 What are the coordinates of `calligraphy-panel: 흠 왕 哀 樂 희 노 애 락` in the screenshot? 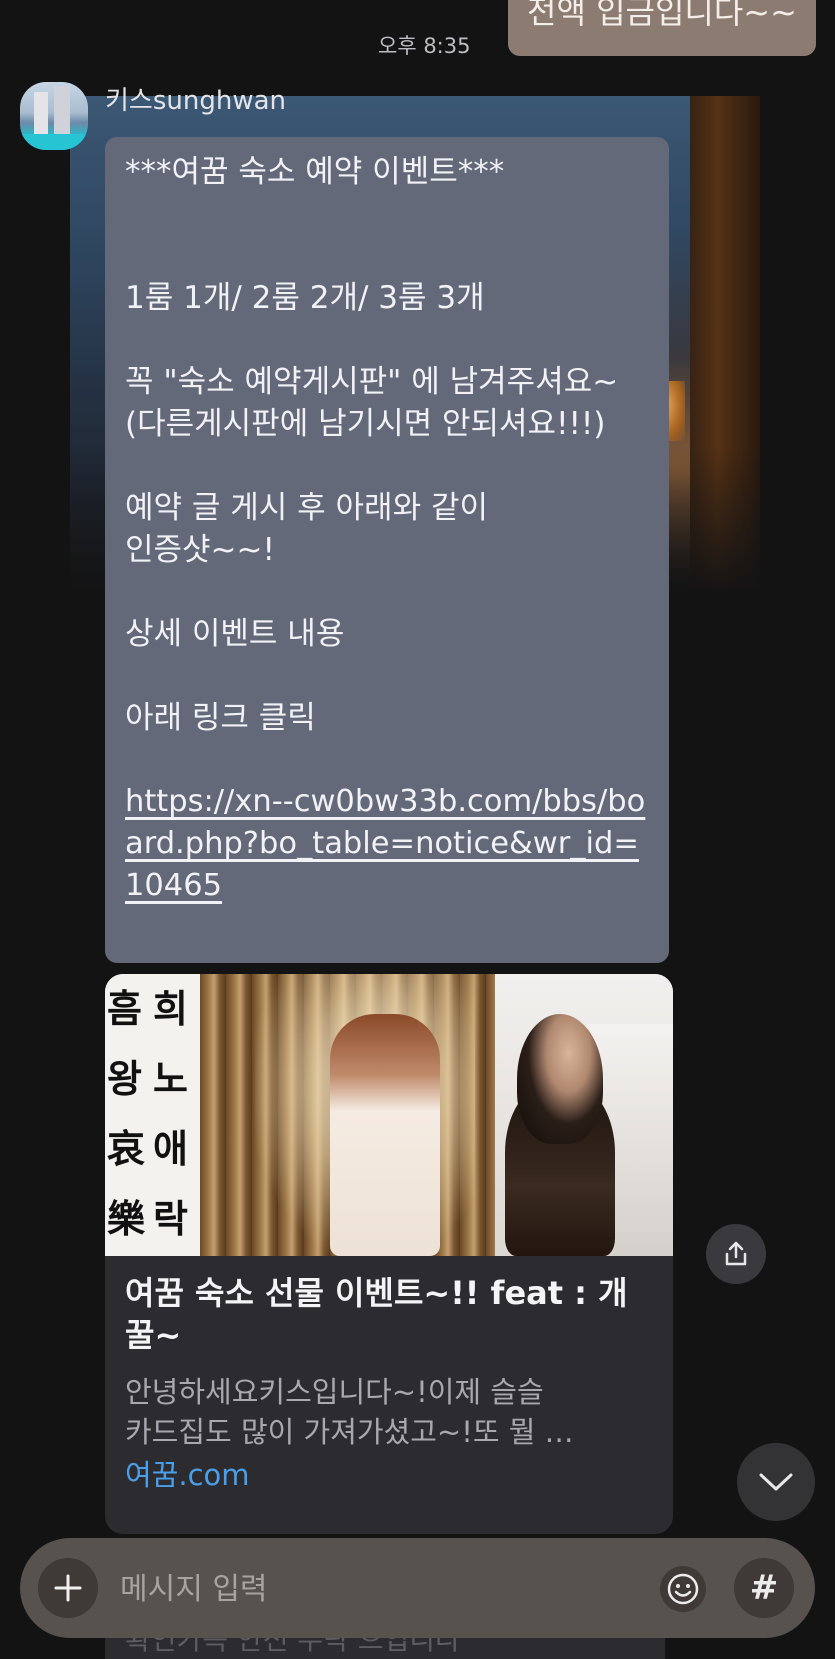 It's located at (152, 1115).